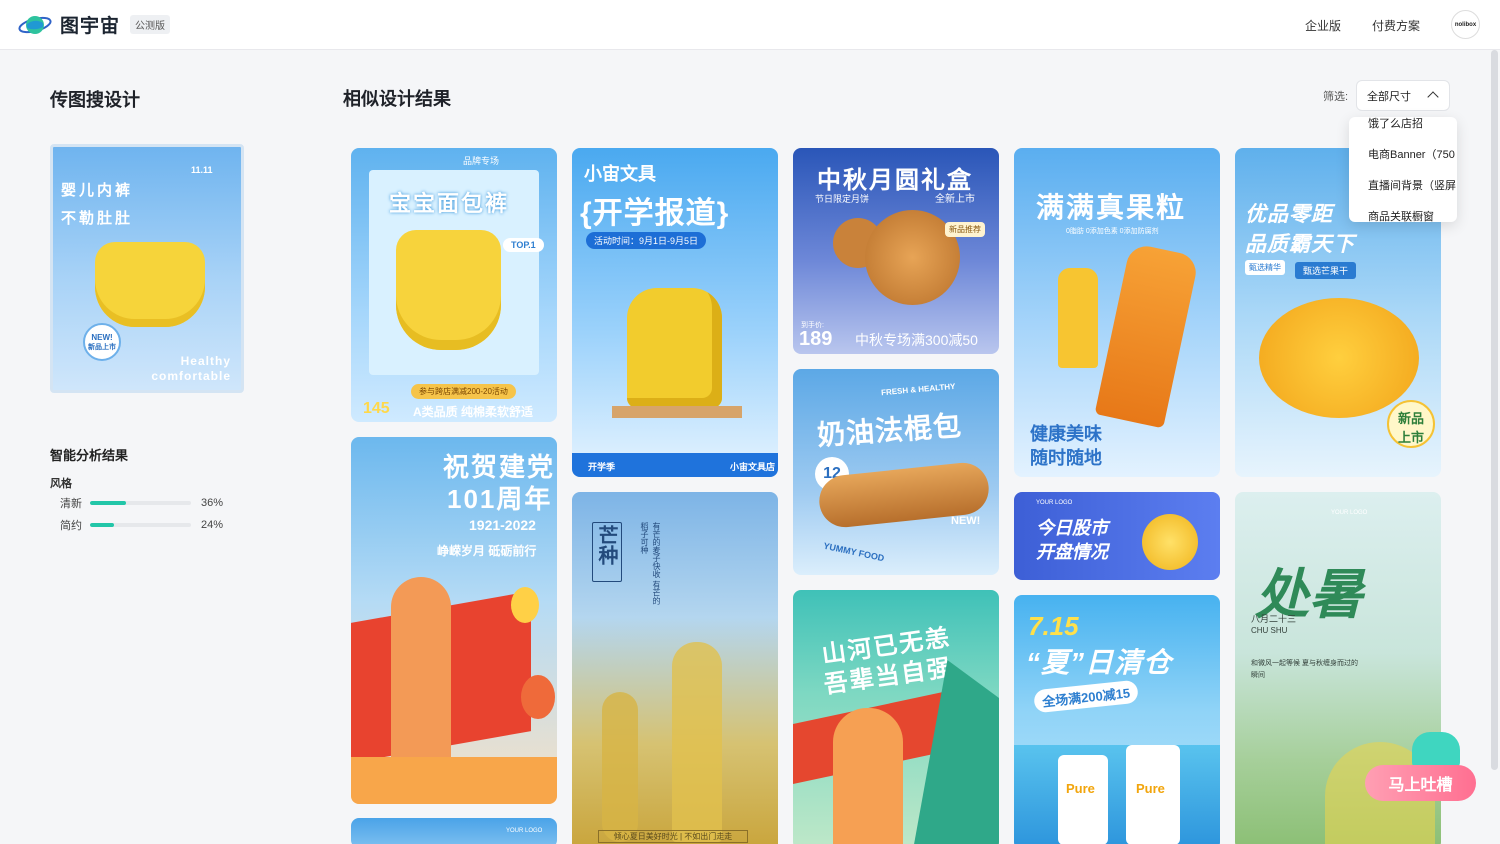  I want to click on card-footer-left: 开学季, so click(602, 467).